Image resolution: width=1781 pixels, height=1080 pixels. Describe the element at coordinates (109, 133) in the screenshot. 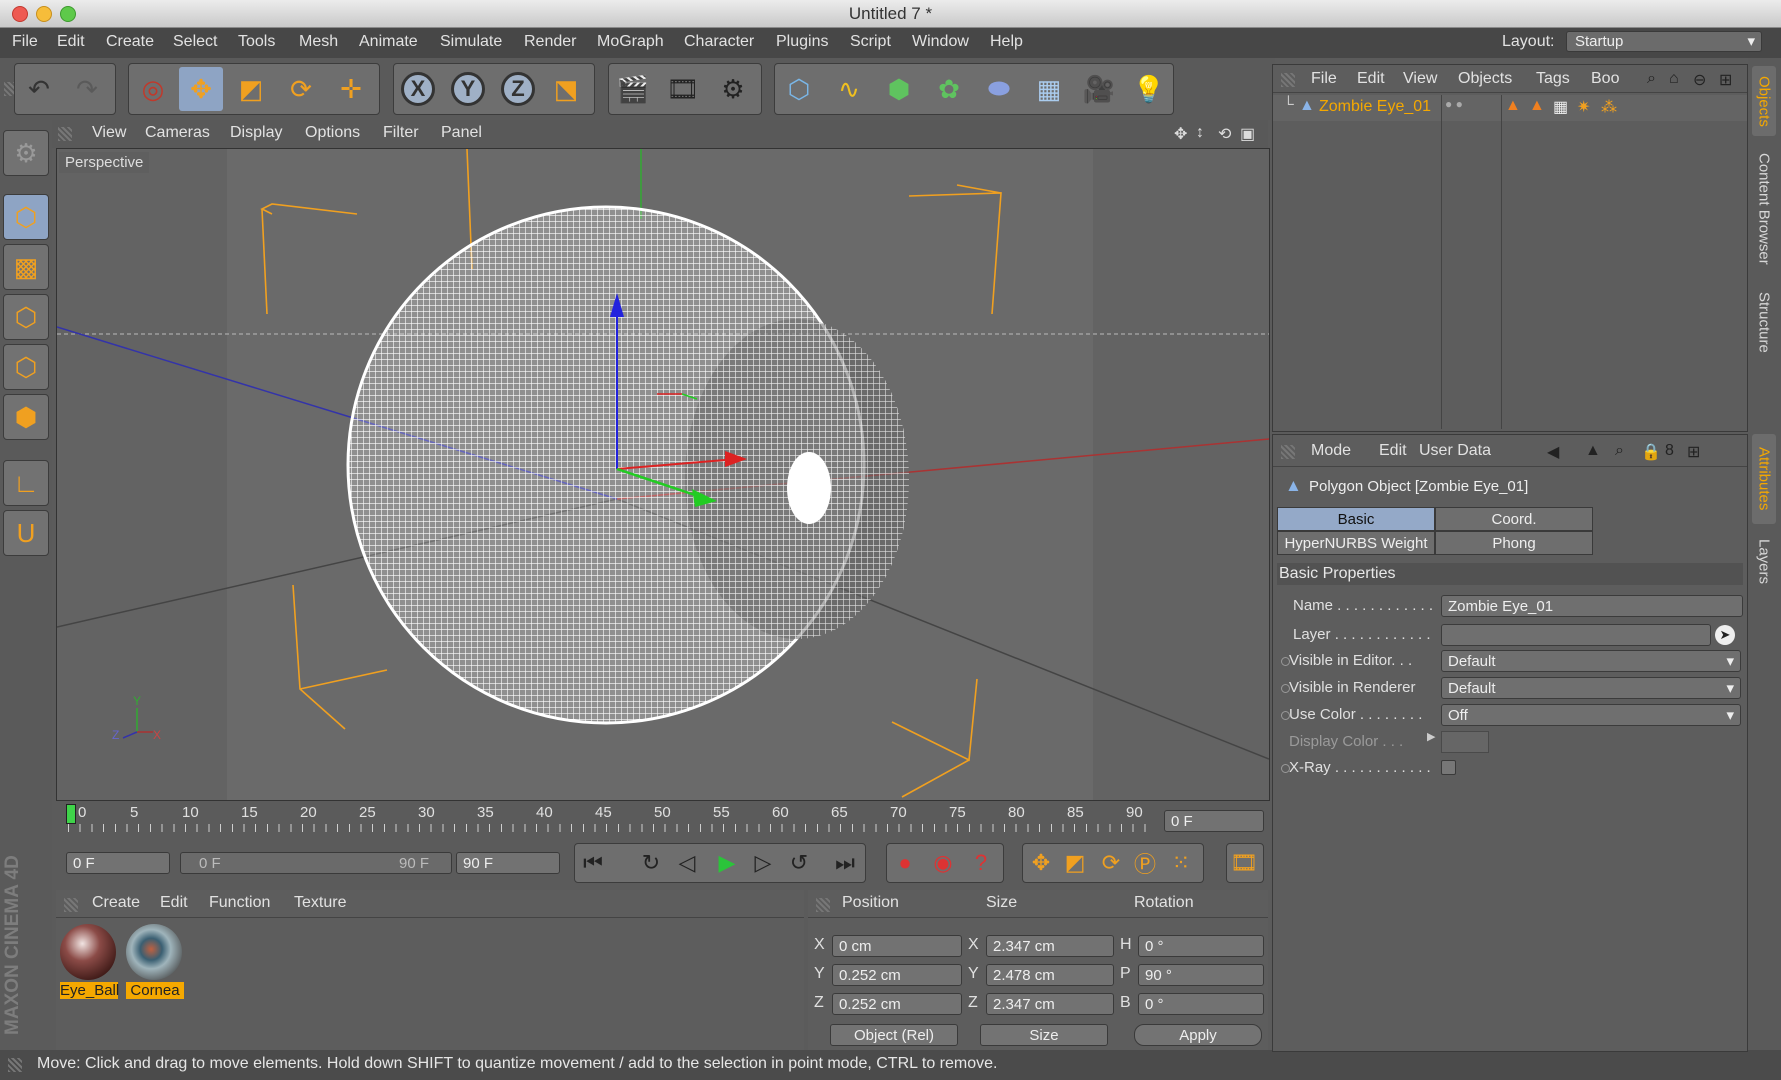

I see `viewport-menu-view: View` at that location.